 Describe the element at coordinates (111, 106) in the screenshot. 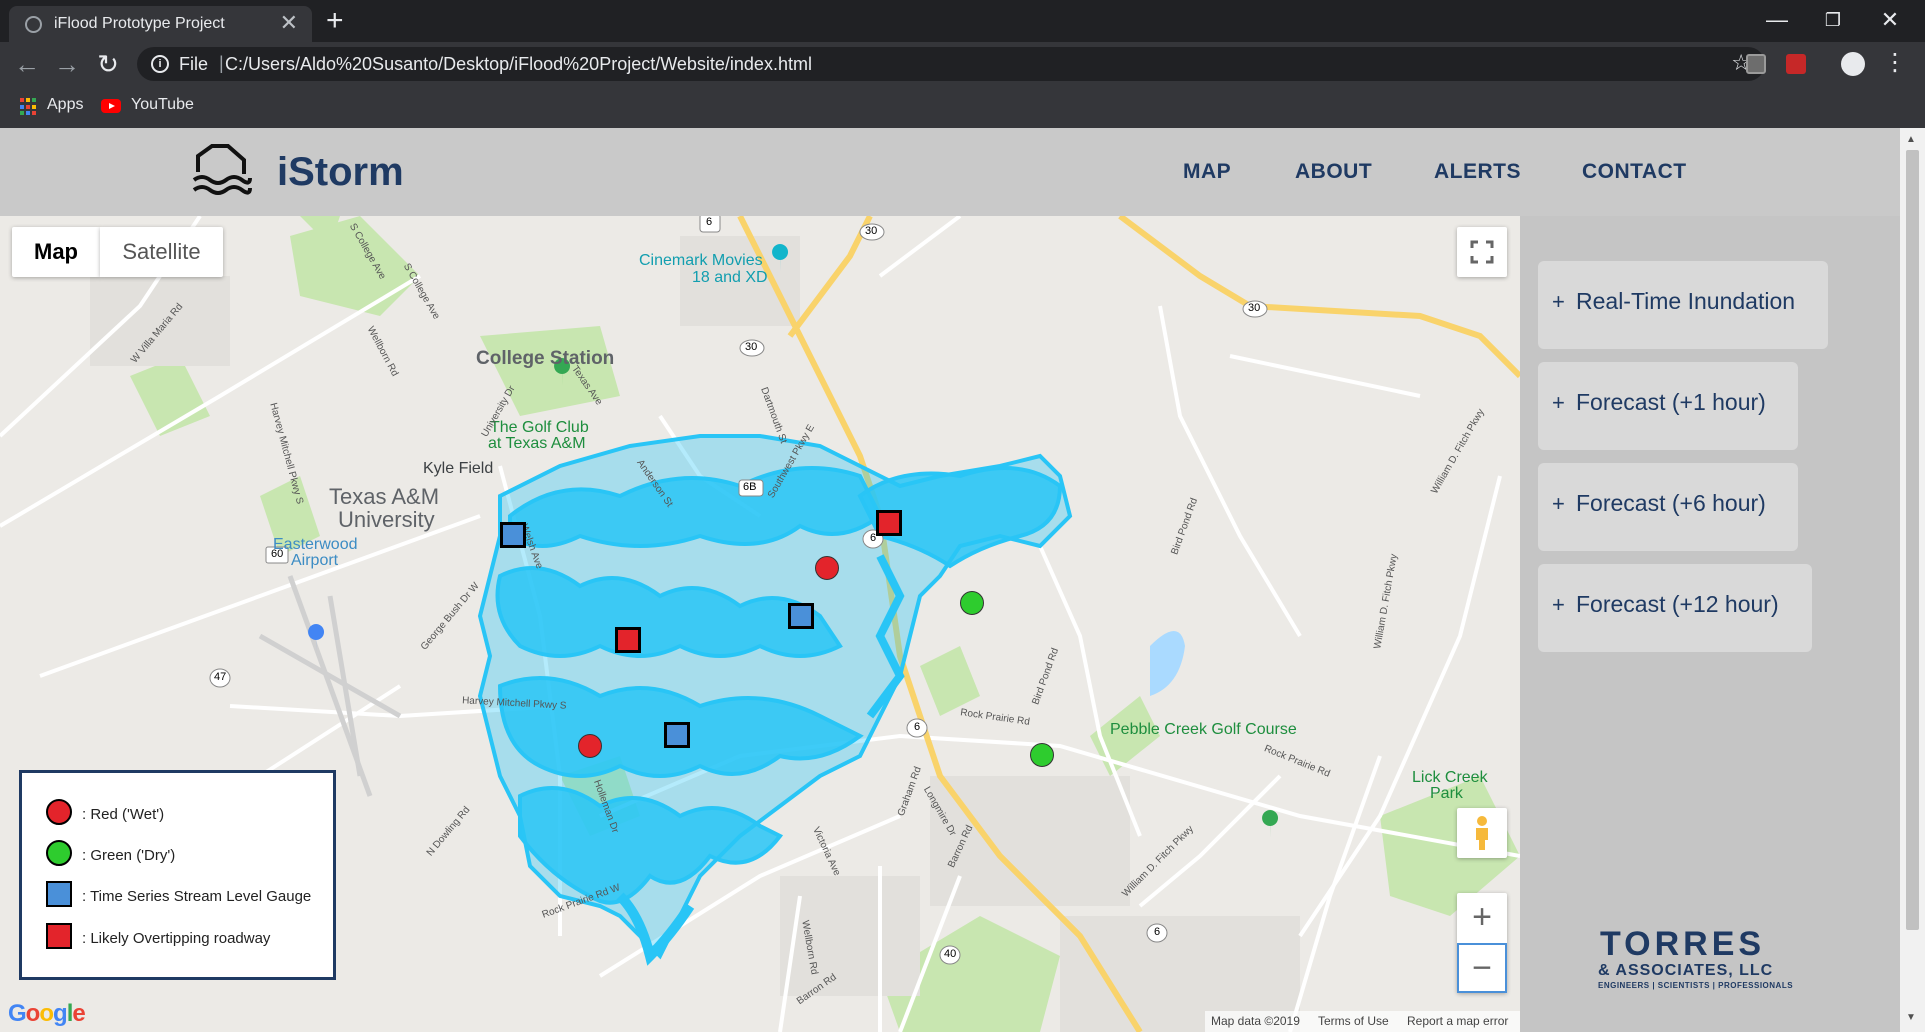

I see `youtube-icon` at that location.